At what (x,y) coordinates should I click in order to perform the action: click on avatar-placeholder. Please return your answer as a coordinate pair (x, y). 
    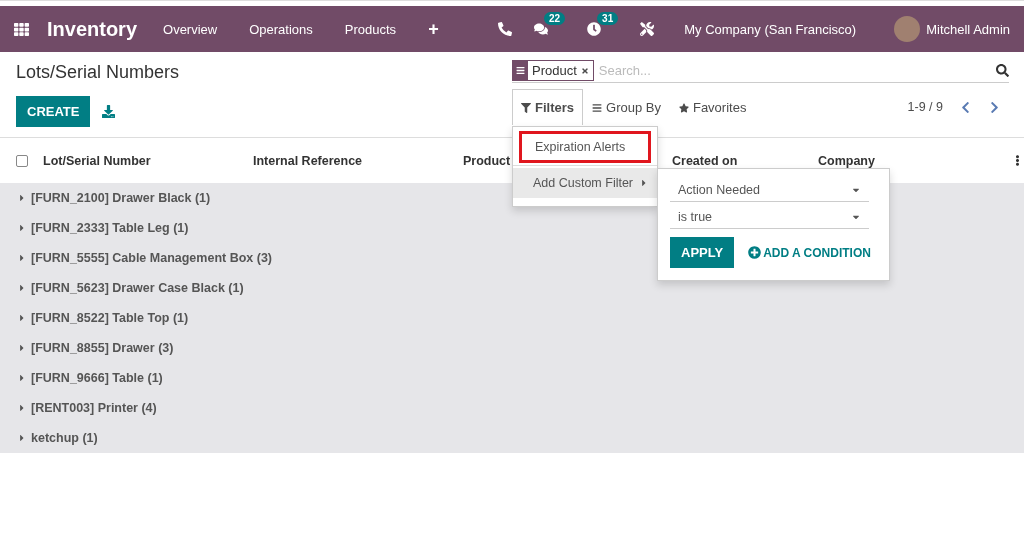
    Looking at the image, I should click on (907, 29).